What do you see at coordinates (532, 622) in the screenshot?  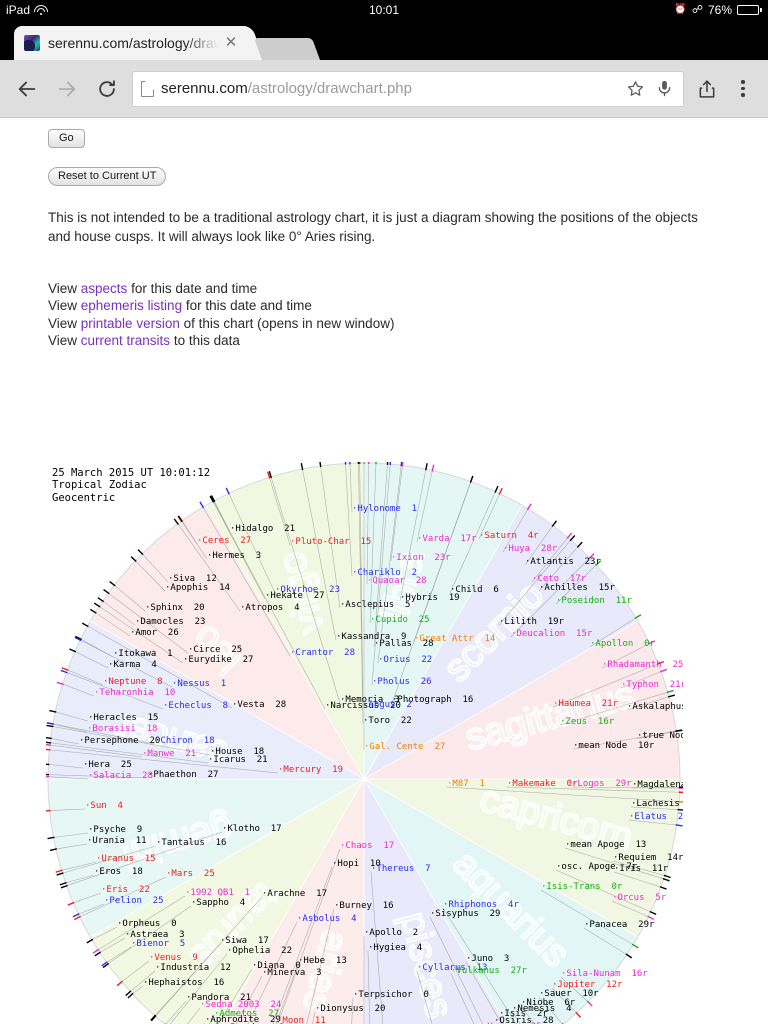 I see `chart-object-label: ·Lilith 19r` at bounding box center [532, 622].